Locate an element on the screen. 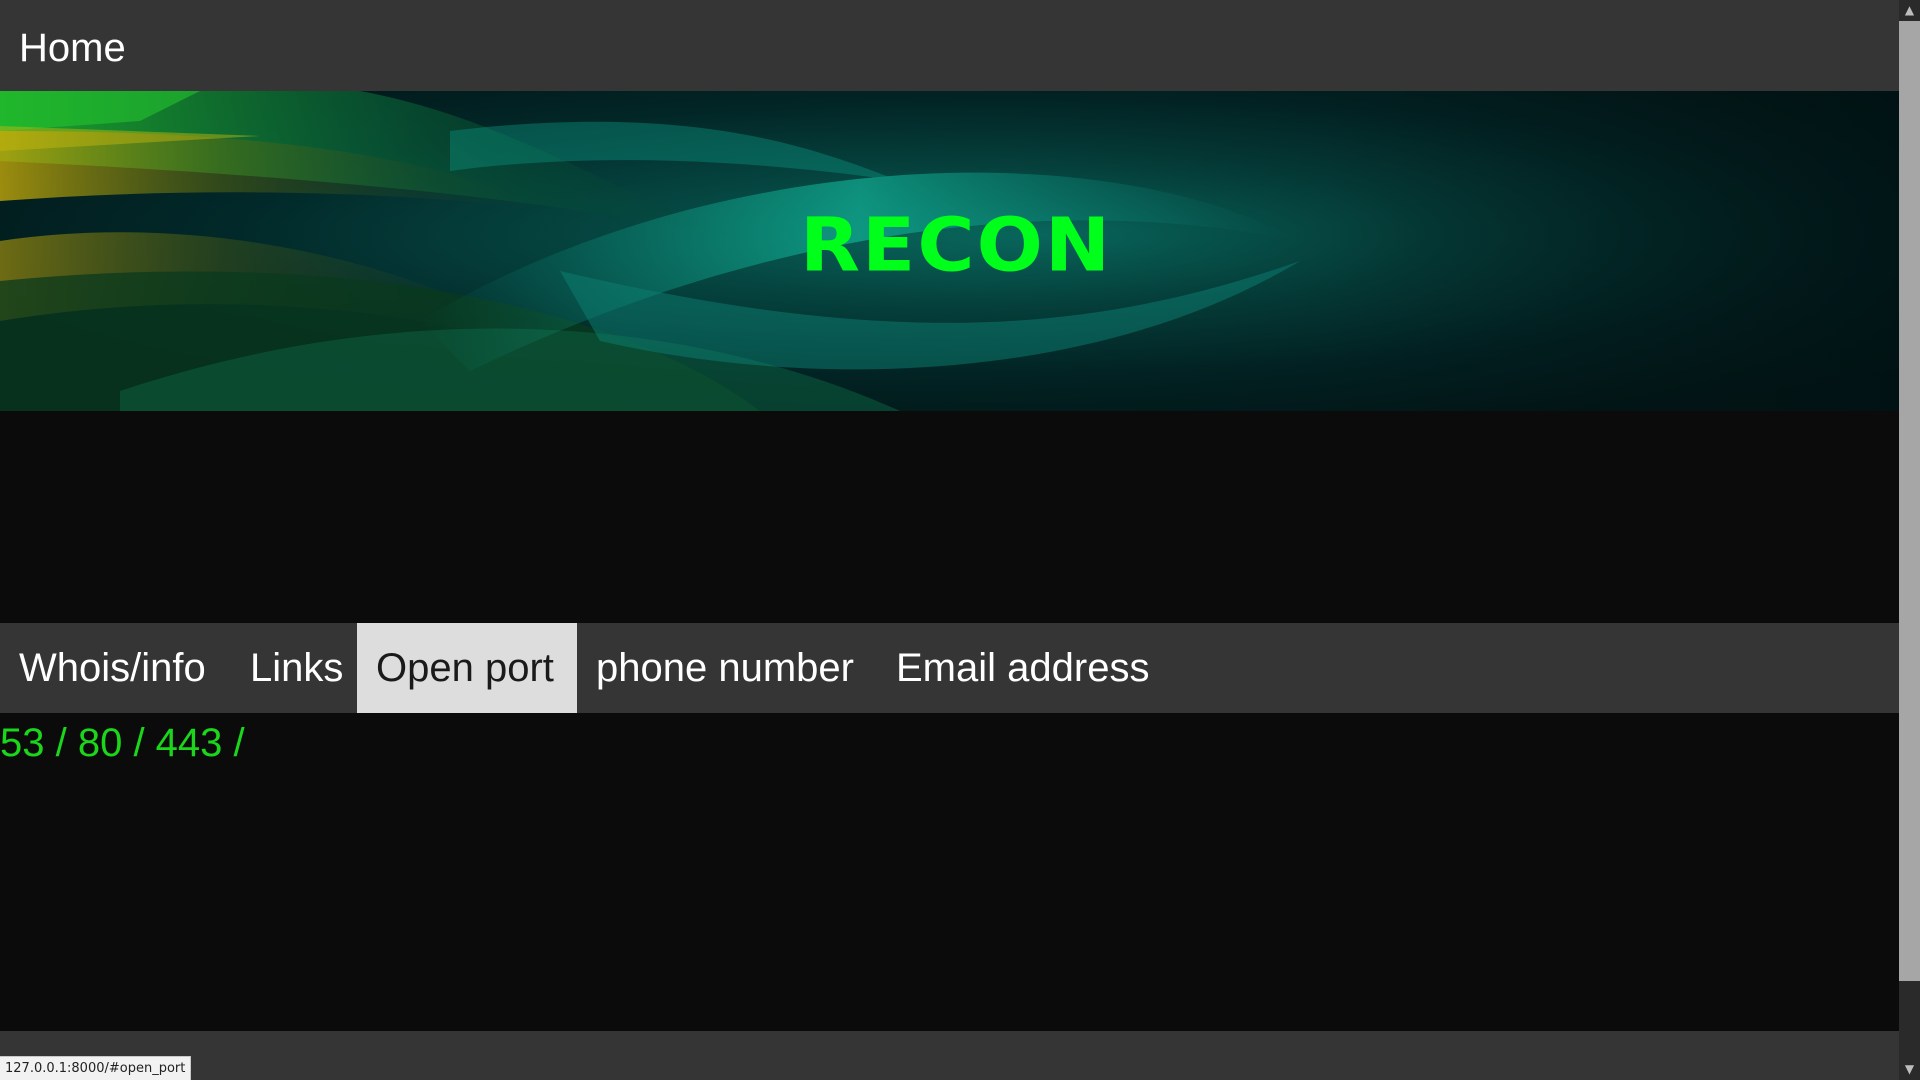 The image size is (1920, 1080). tab-links: Links is located at coordinates (294, 668).